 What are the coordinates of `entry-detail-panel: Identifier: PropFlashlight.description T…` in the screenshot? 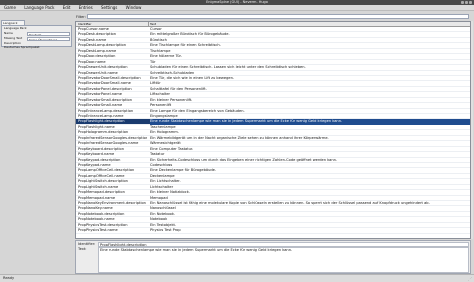 It's located at (273, 257).